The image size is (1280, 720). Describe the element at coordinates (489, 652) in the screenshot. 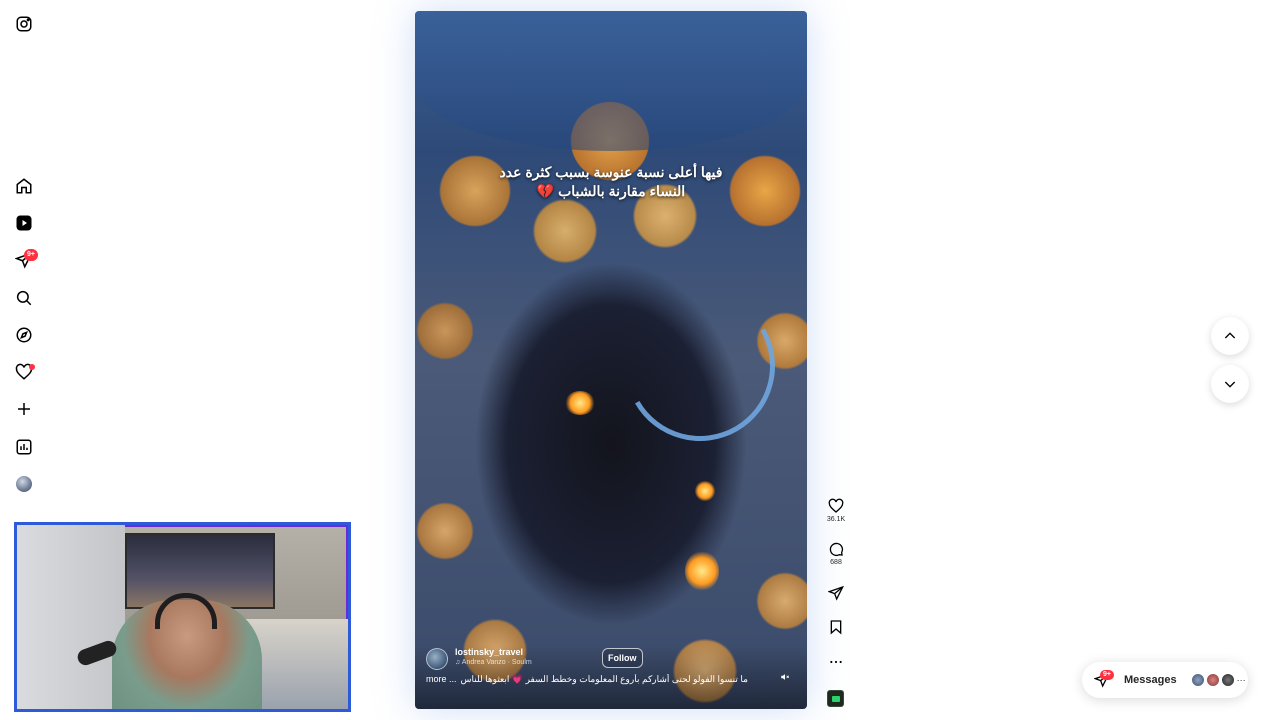

I see `reel-username: lostinsky_travel` at that location.